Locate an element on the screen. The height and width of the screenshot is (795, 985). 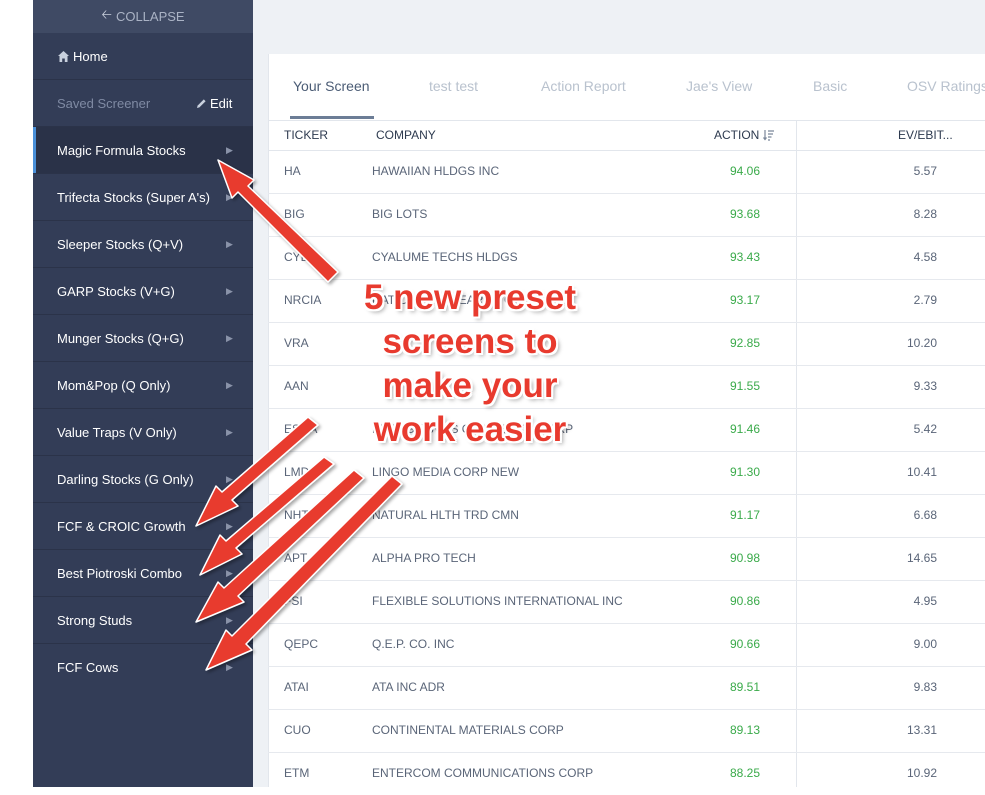
ticker-cell: VRA is located at coordinates (296, 343).